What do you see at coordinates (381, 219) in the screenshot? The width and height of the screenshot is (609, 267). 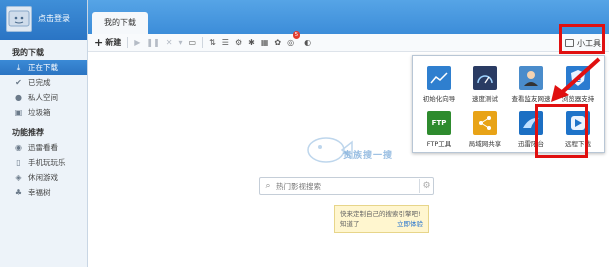 I see `search-tip-popup: 快来定制自己的搜索引擎吧! 知道了 立即体验` at bounding box center [381, 219].